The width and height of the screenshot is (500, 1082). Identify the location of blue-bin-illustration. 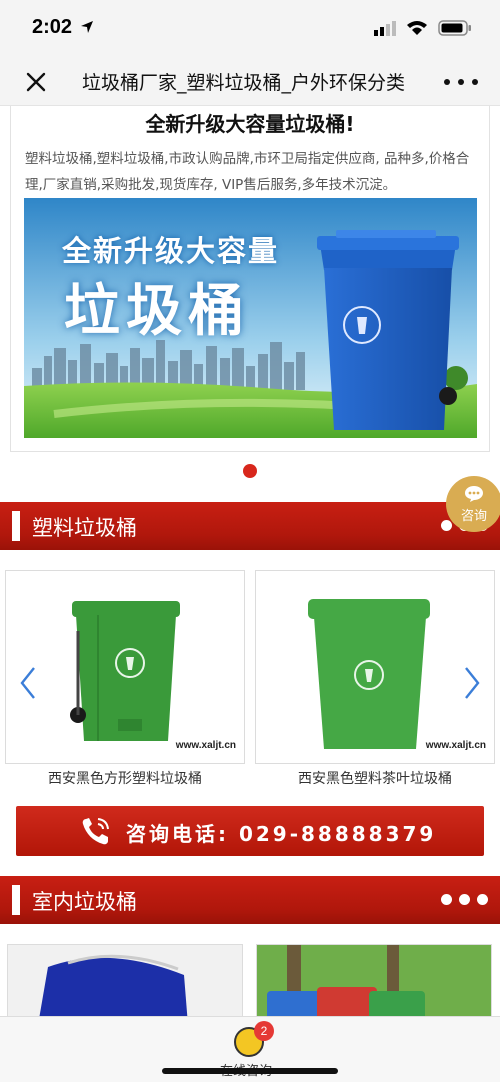
(388, 330).